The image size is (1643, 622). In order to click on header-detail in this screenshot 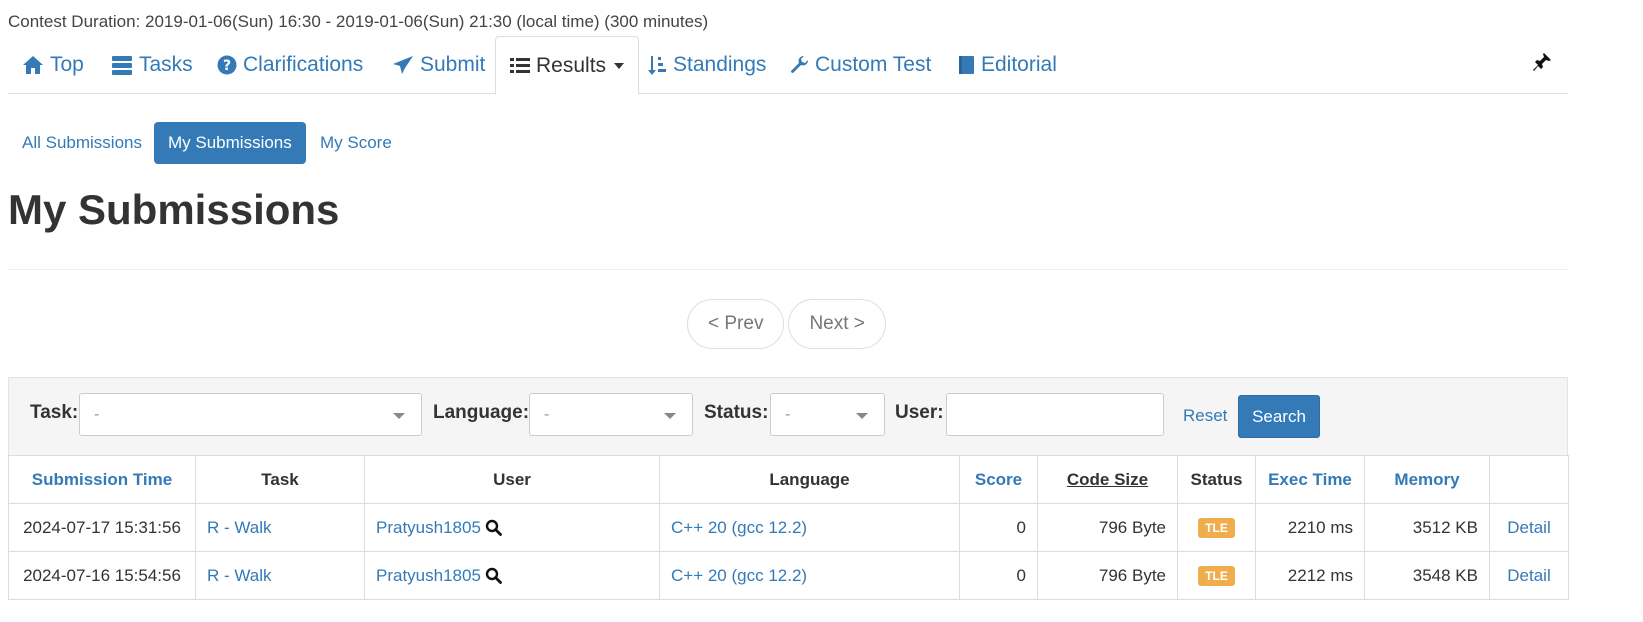, I will do `click(1529, 479)`.